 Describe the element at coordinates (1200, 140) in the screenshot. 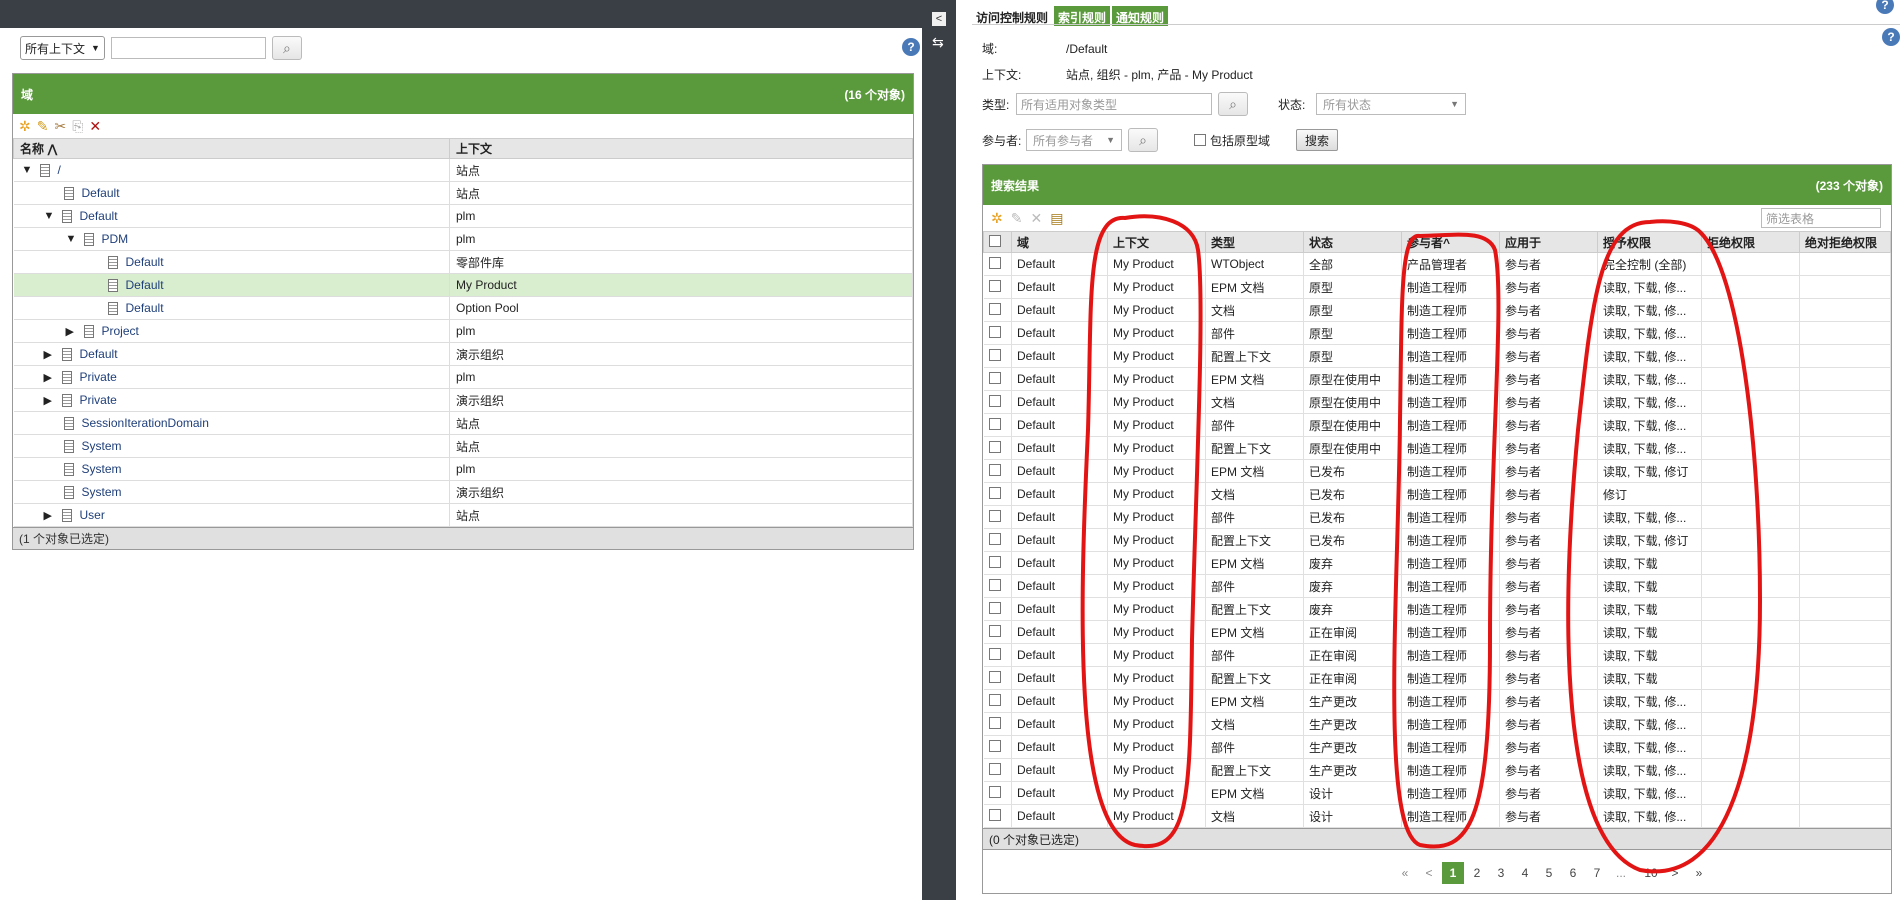

I see `include-prototype-checkbox` at that location.